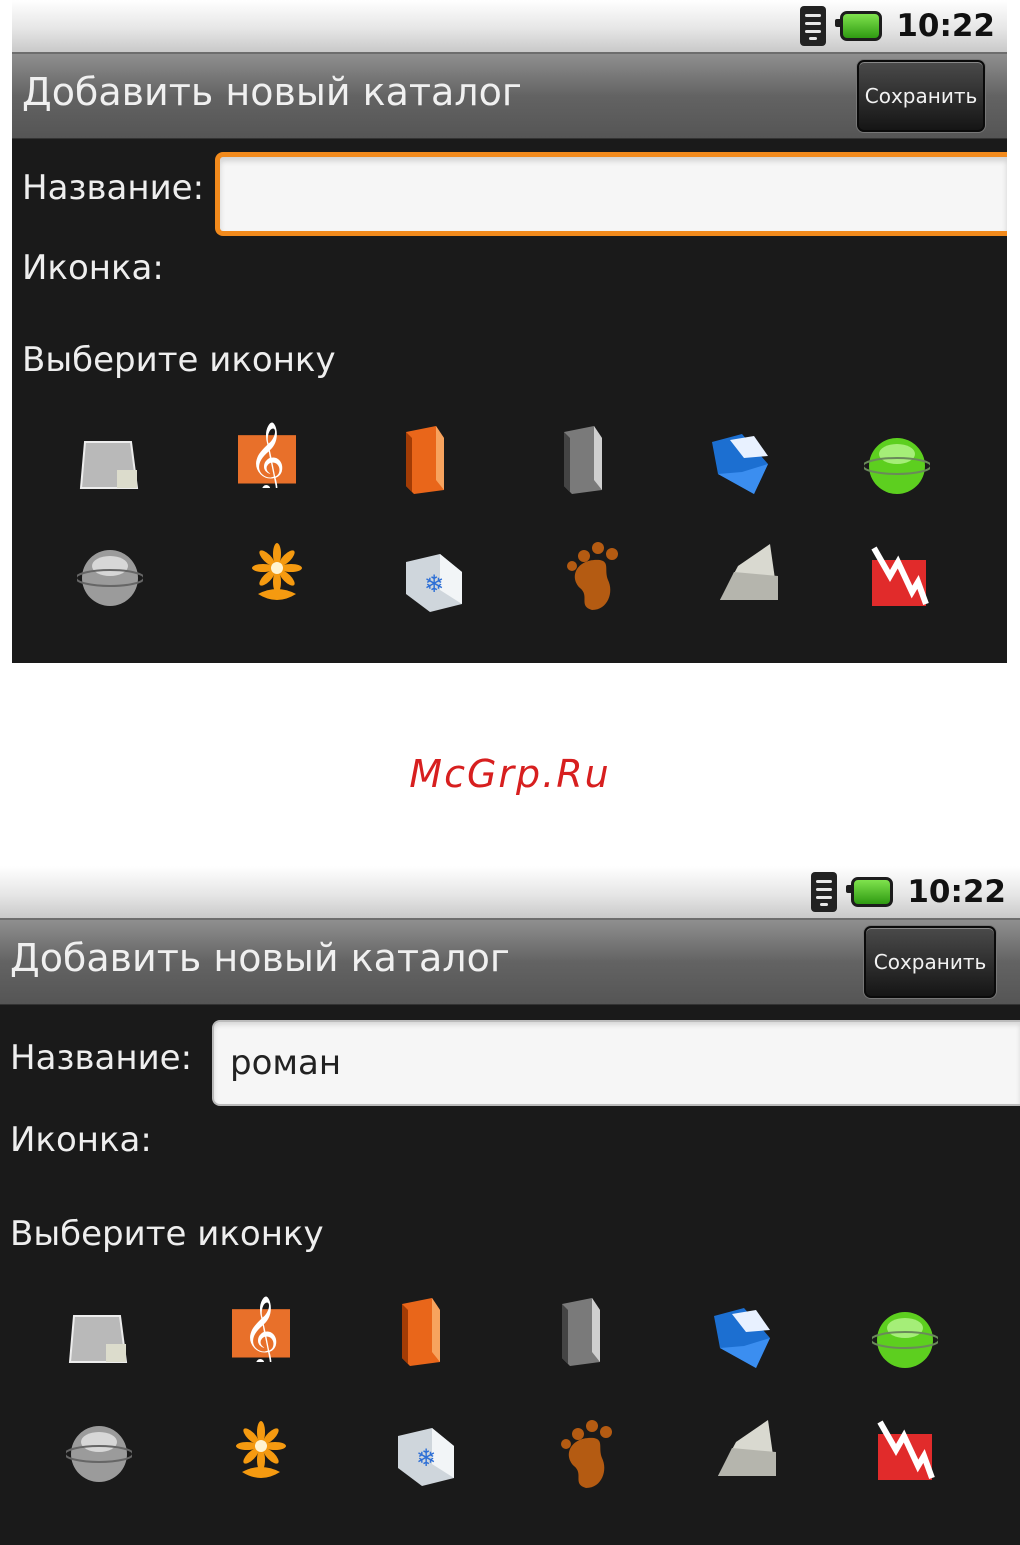  What do you see at coordinates (616, 1063) in the screenshot?
I see `name-field: роман` at bounding box center [616, 1063].